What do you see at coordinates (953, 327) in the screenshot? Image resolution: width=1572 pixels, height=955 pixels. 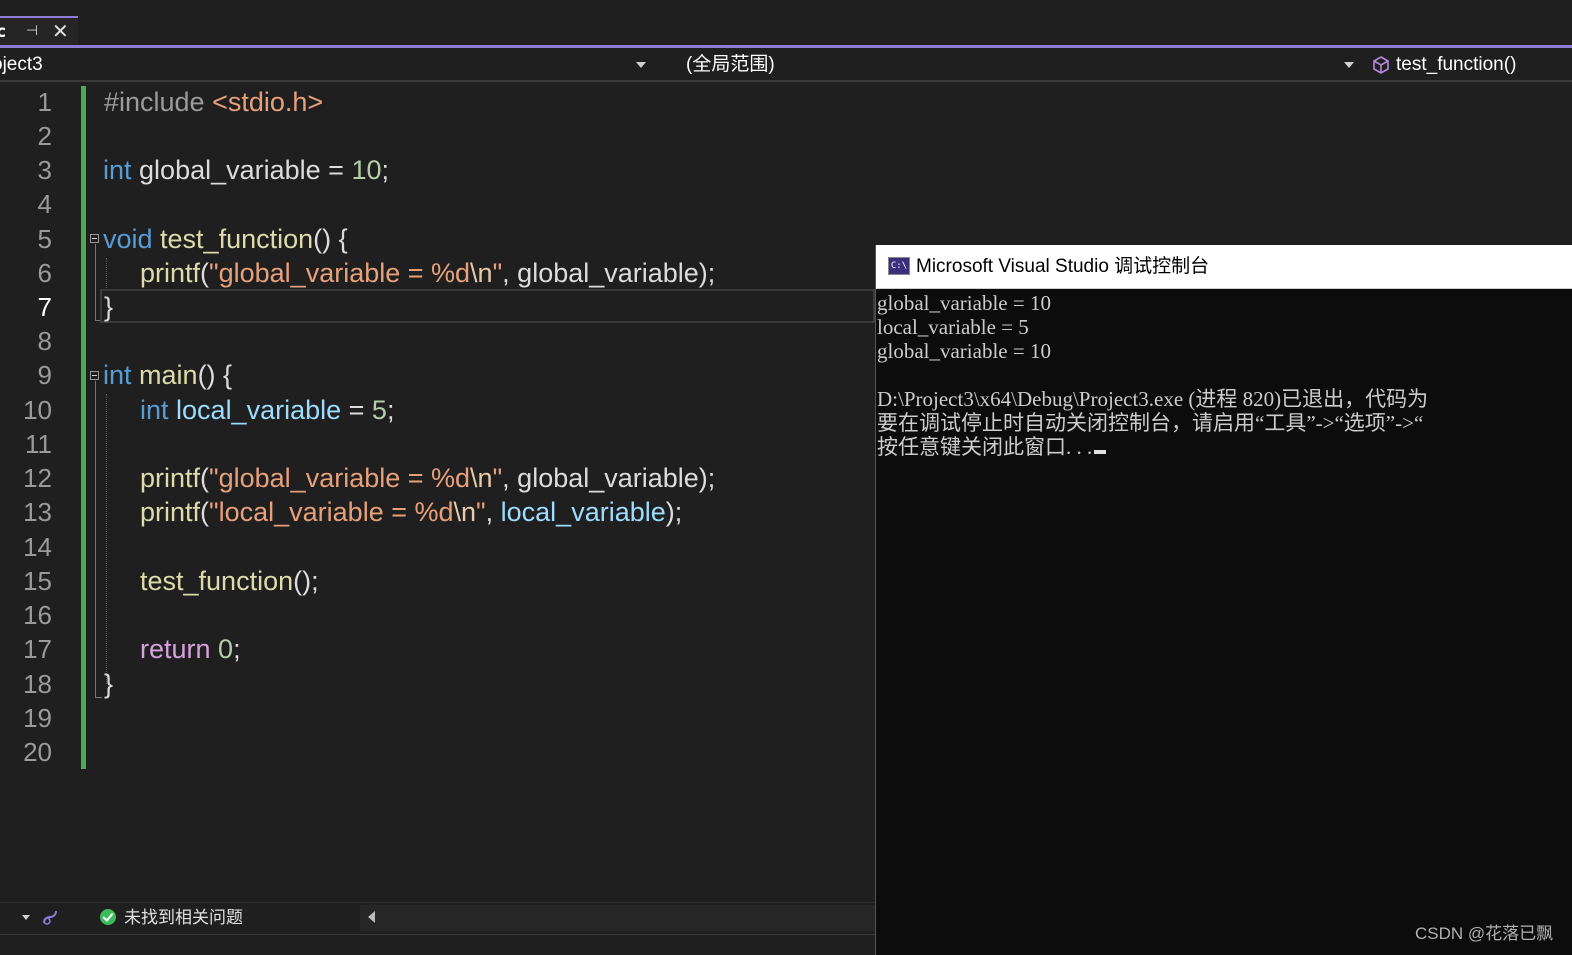 I see `console-line: local_variable = 5` at bounding box center [953, 327].